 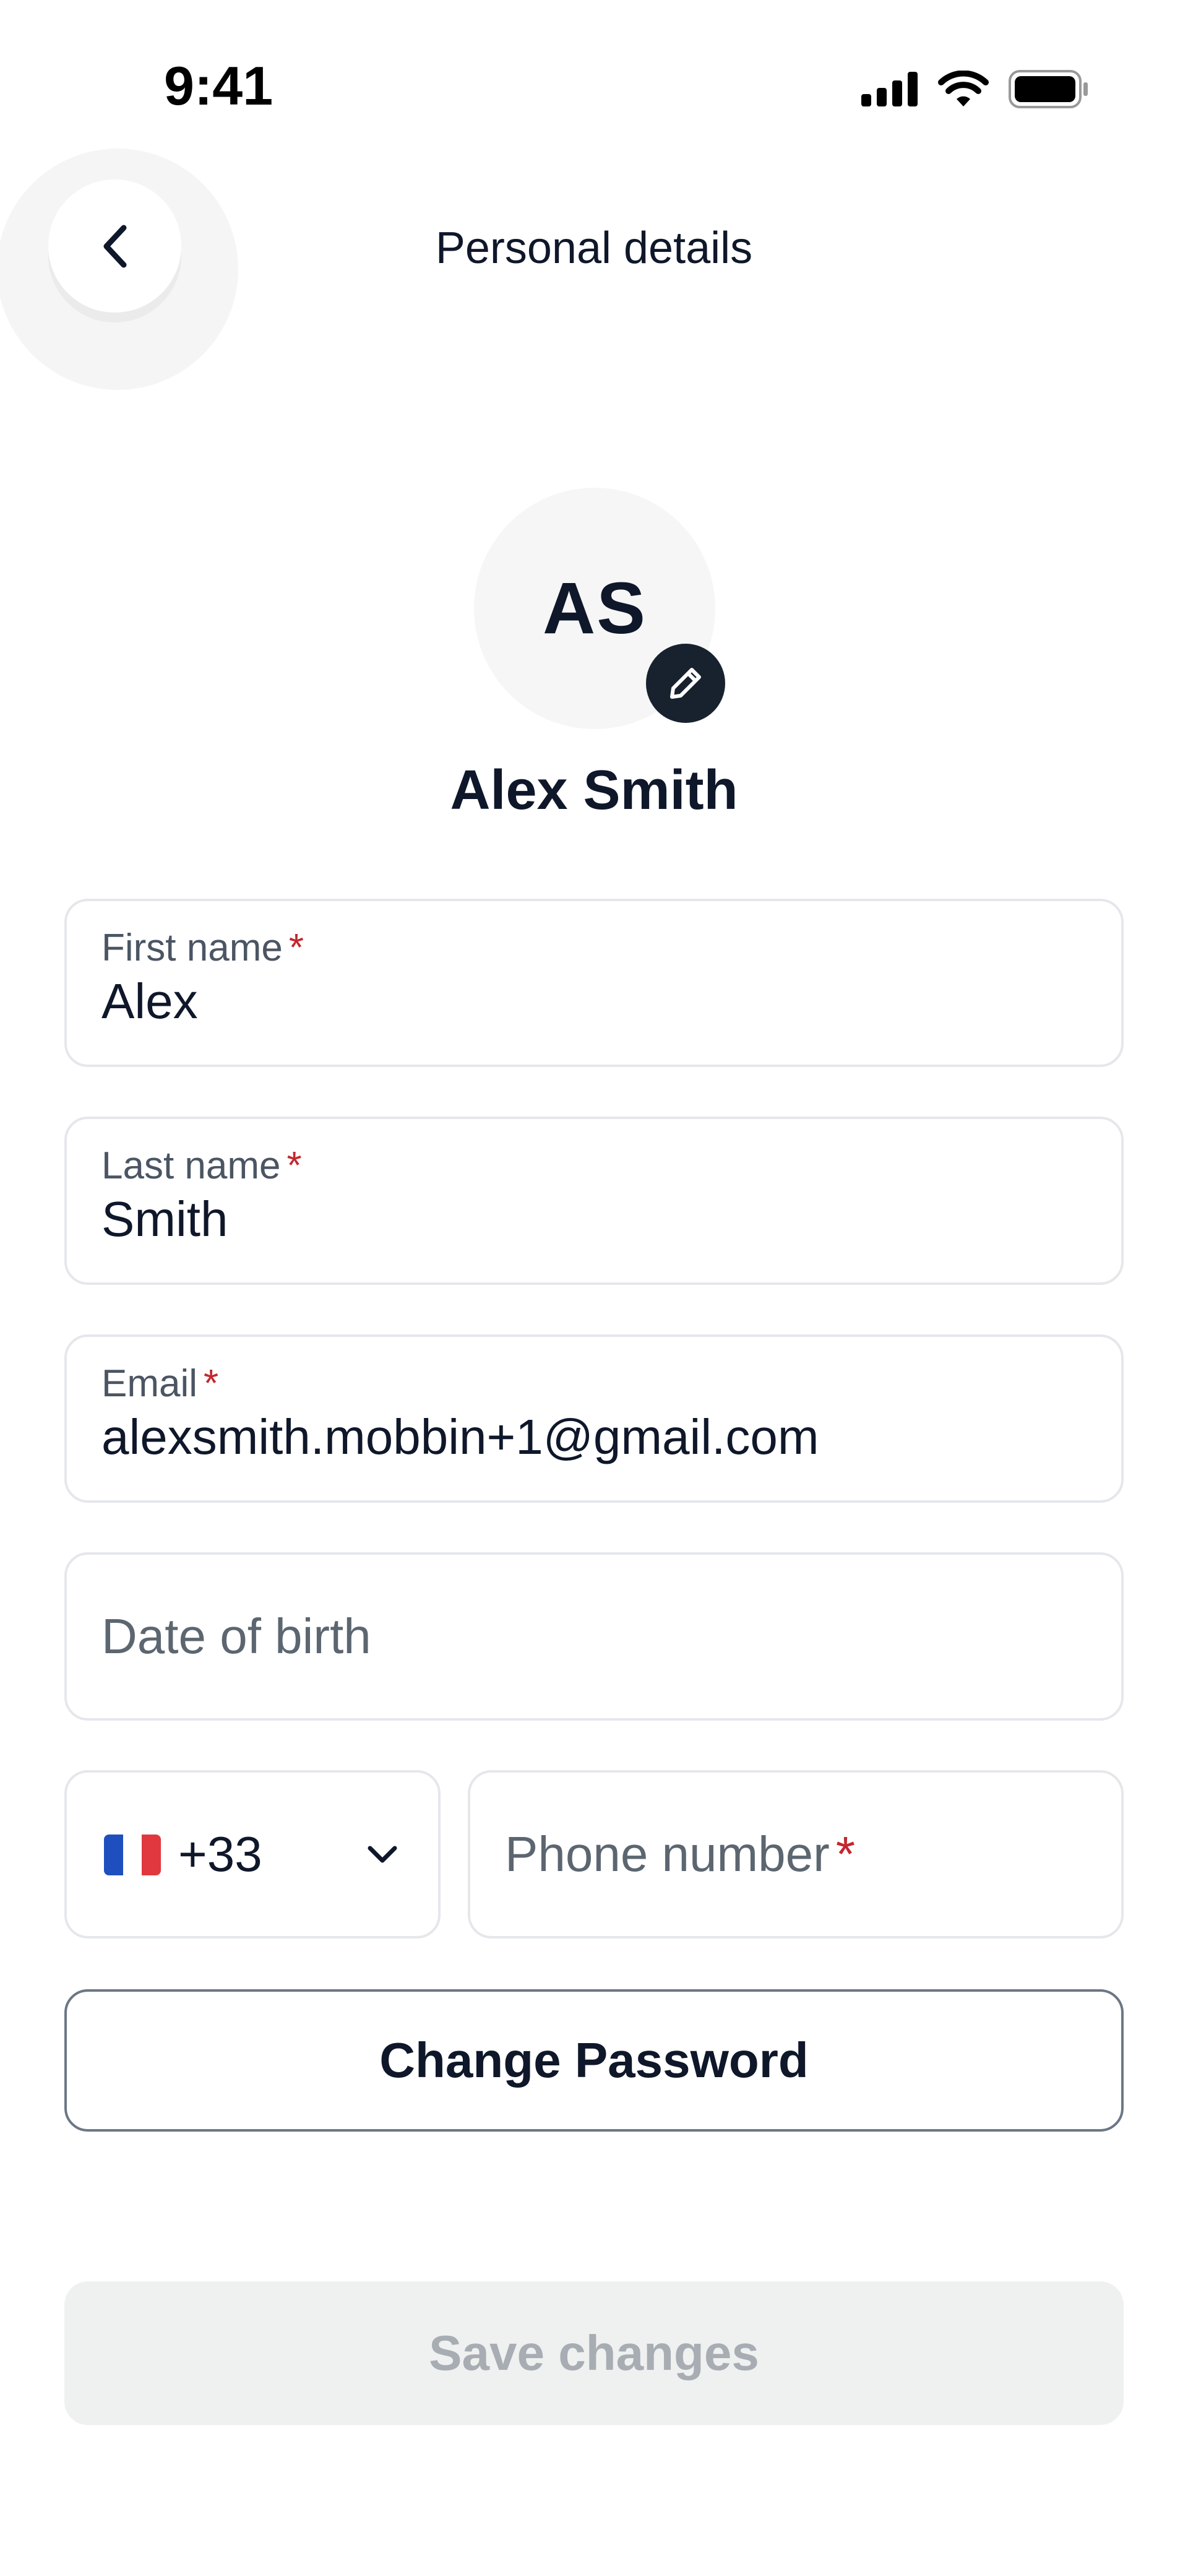 What do you see at coordinates (160, 1383) in the screenshot?
I see `email-label: Email *` at bounding box center [160, 1383].